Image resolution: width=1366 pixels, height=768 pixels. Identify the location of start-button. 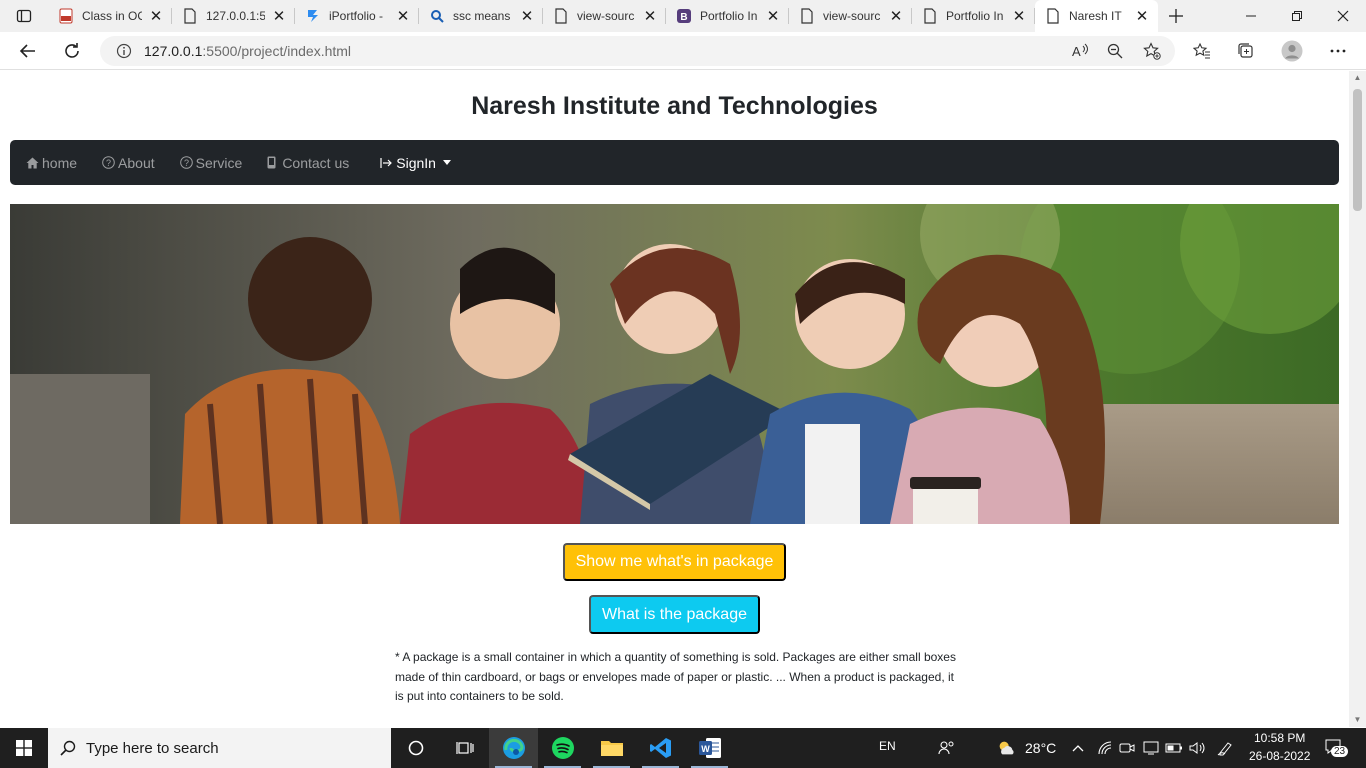
(24, 748).